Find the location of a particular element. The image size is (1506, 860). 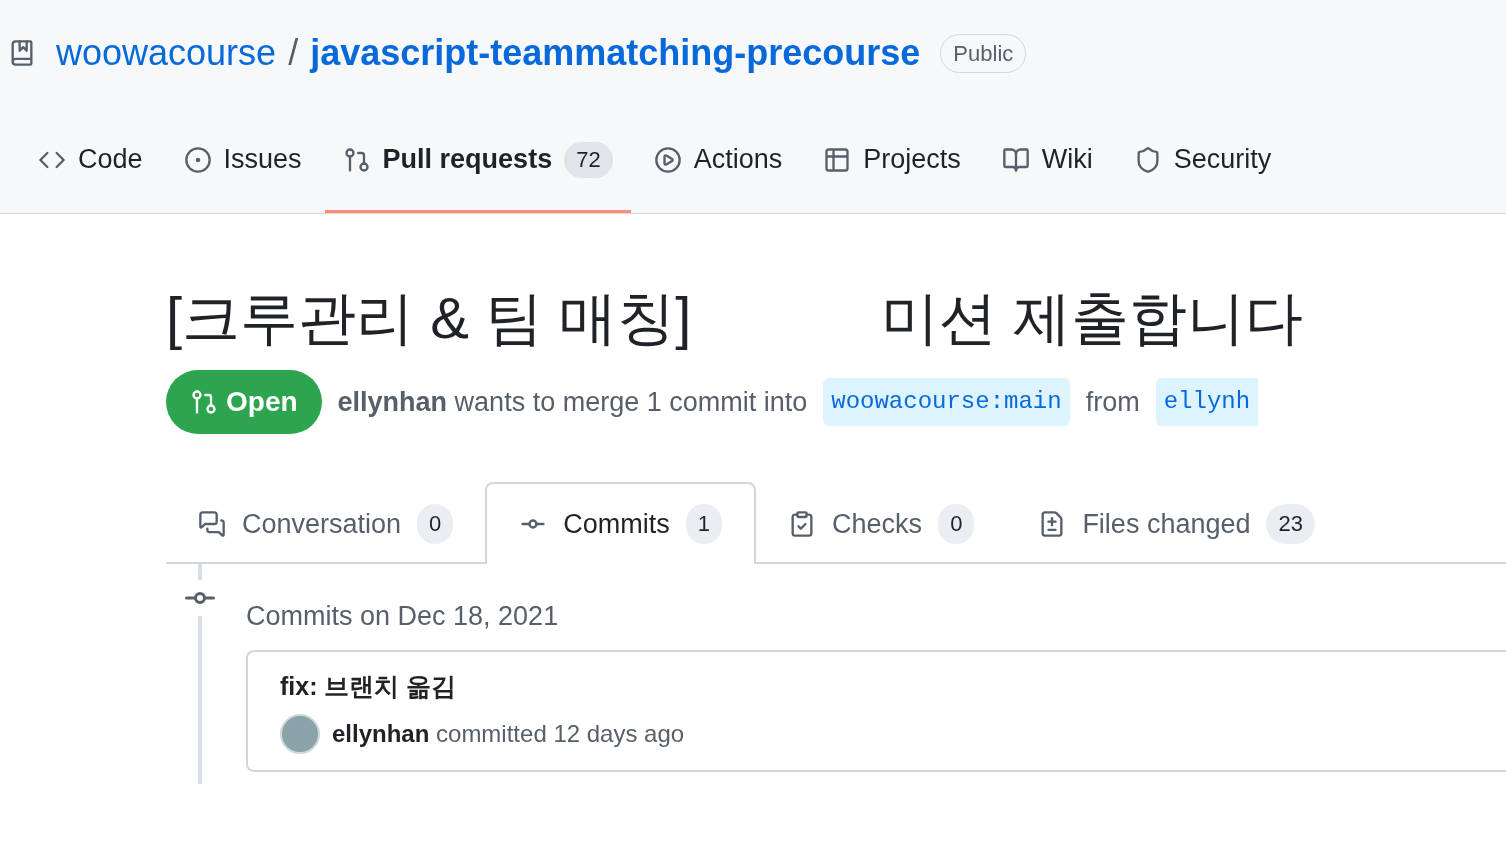

count-badge: 23 is located at coordinates (1290, 524).